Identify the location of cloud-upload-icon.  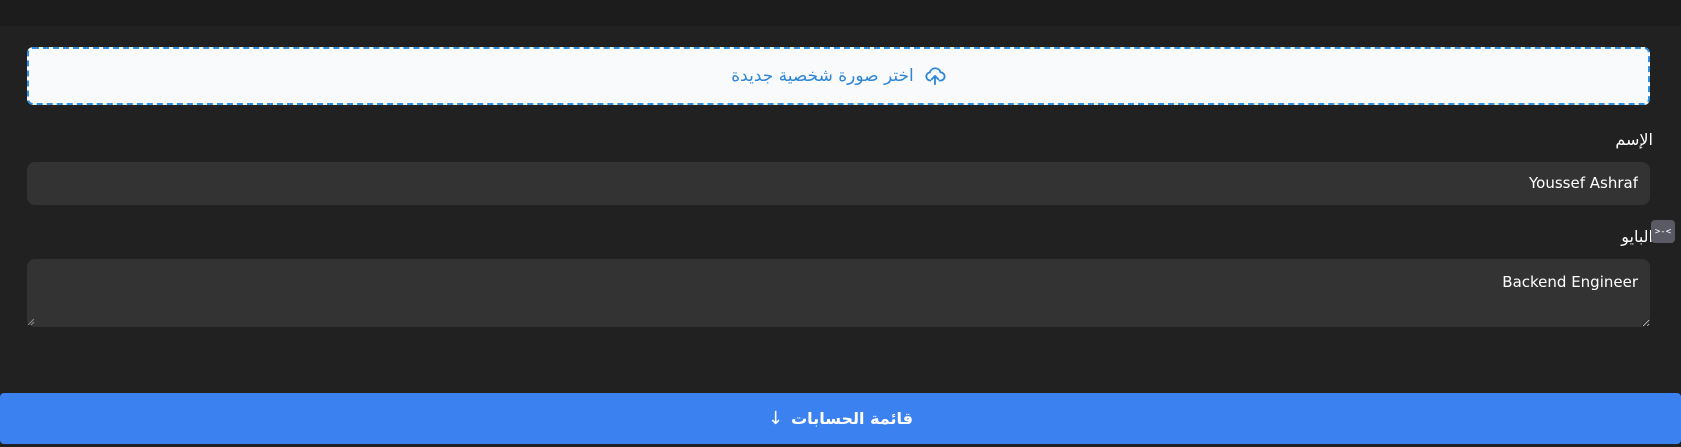
(935, 76).